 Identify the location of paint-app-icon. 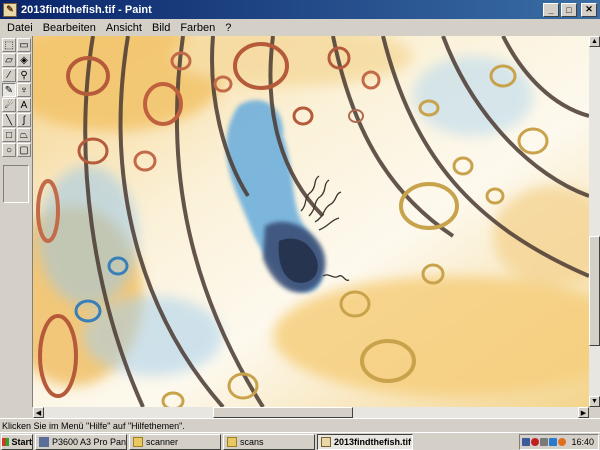
(326, 441).